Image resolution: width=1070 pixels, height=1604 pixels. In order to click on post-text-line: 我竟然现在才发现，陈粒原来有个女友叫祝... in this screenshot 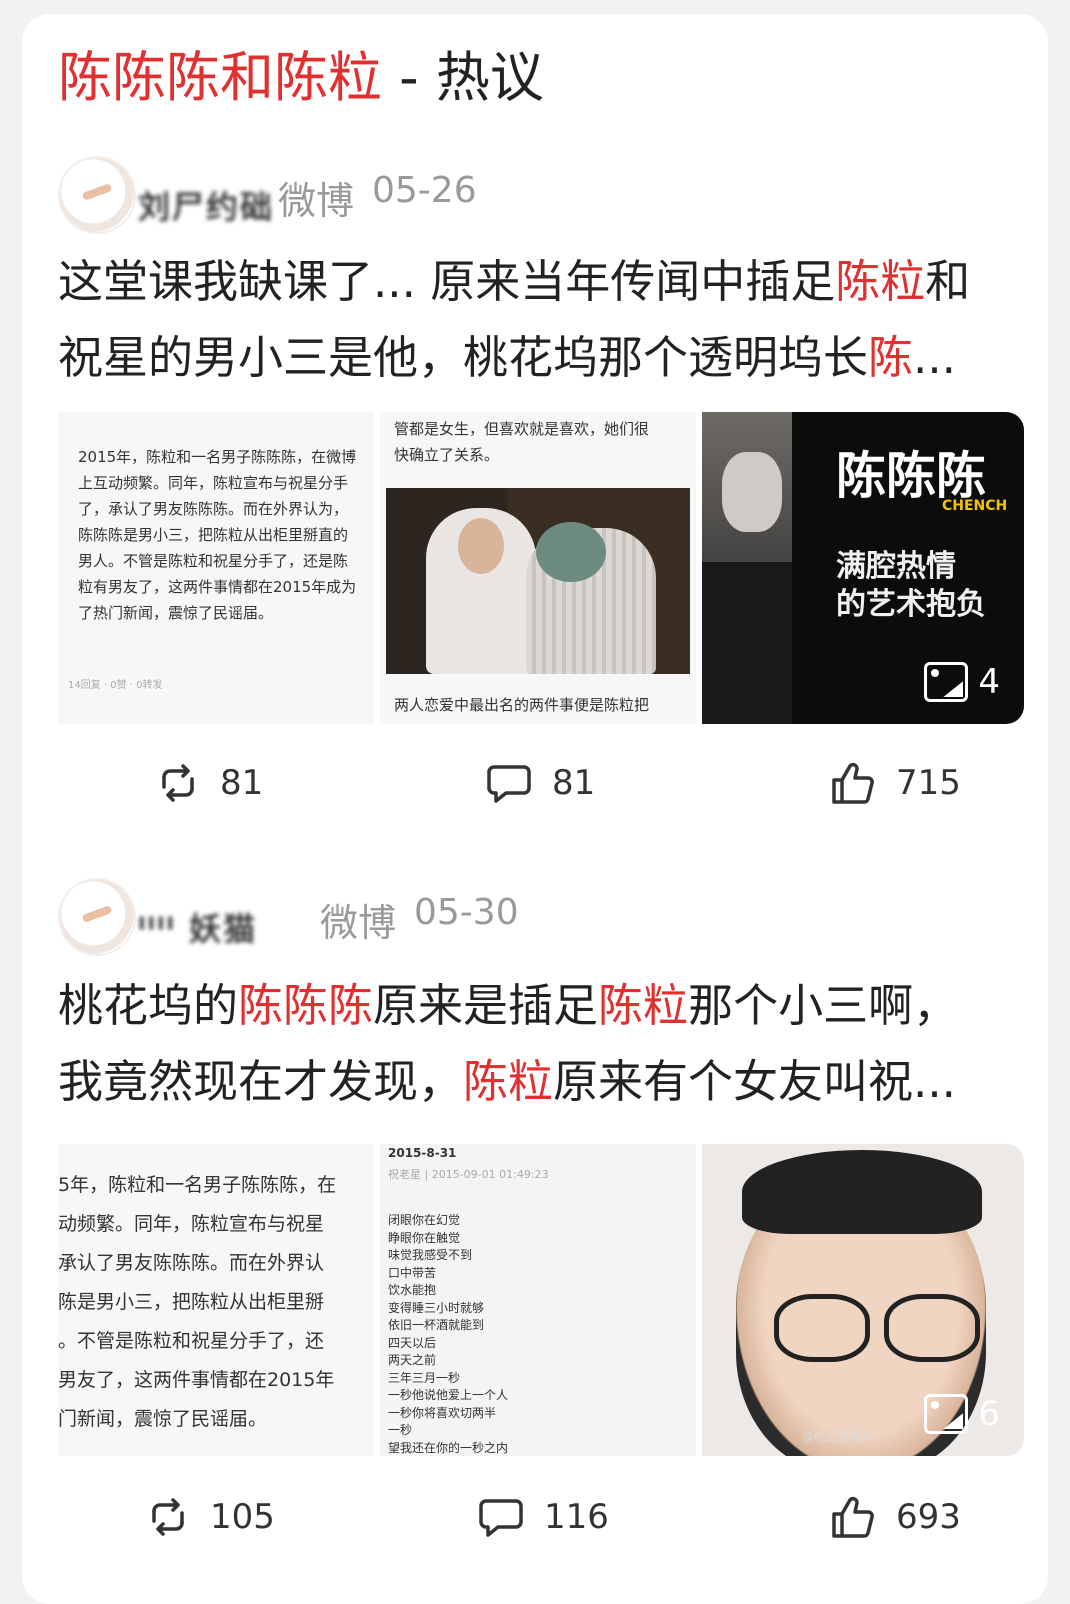, I will do `click(507, 1081)`.